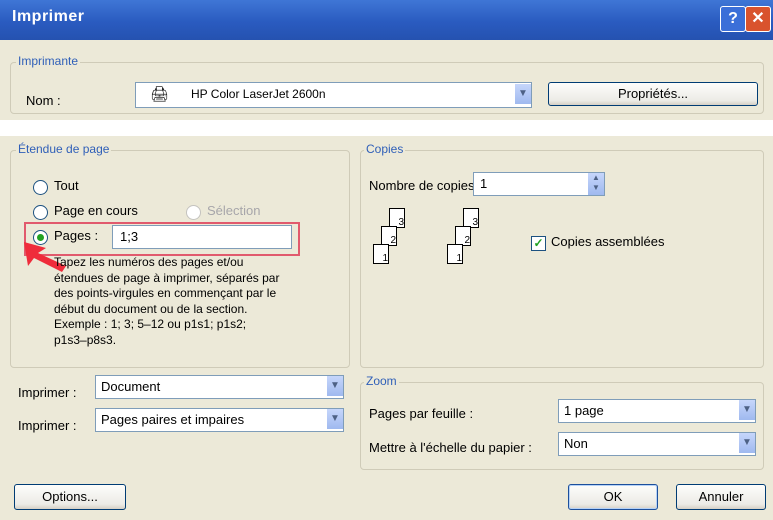 Image resolution: width=773 pixels, height=520 pixels. I want to click on print-pages-label: Imprimer :, so click(47, 425).